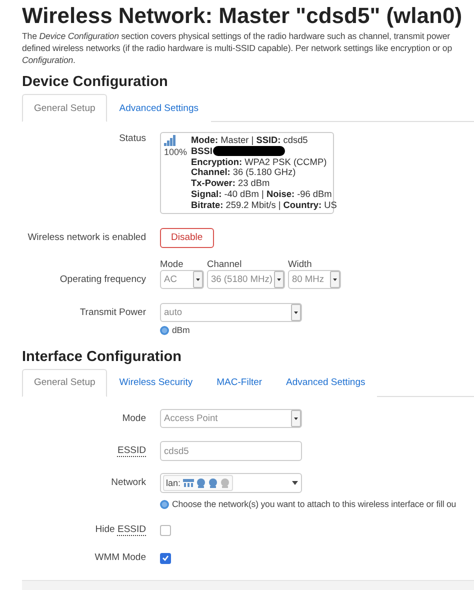  Describe the element at coordinates (95, 82) in the screenshot. I see `section-title: Device Configuration` at that location.